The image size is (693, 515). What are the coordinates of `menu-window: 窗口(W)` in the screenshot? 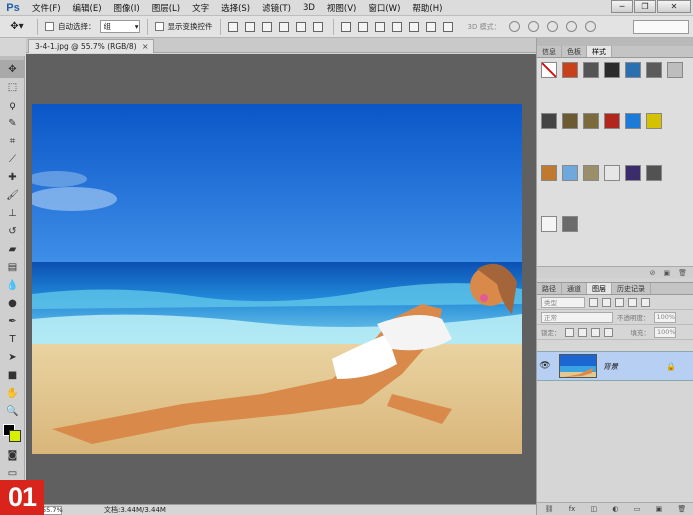 It's located at (384, 8).